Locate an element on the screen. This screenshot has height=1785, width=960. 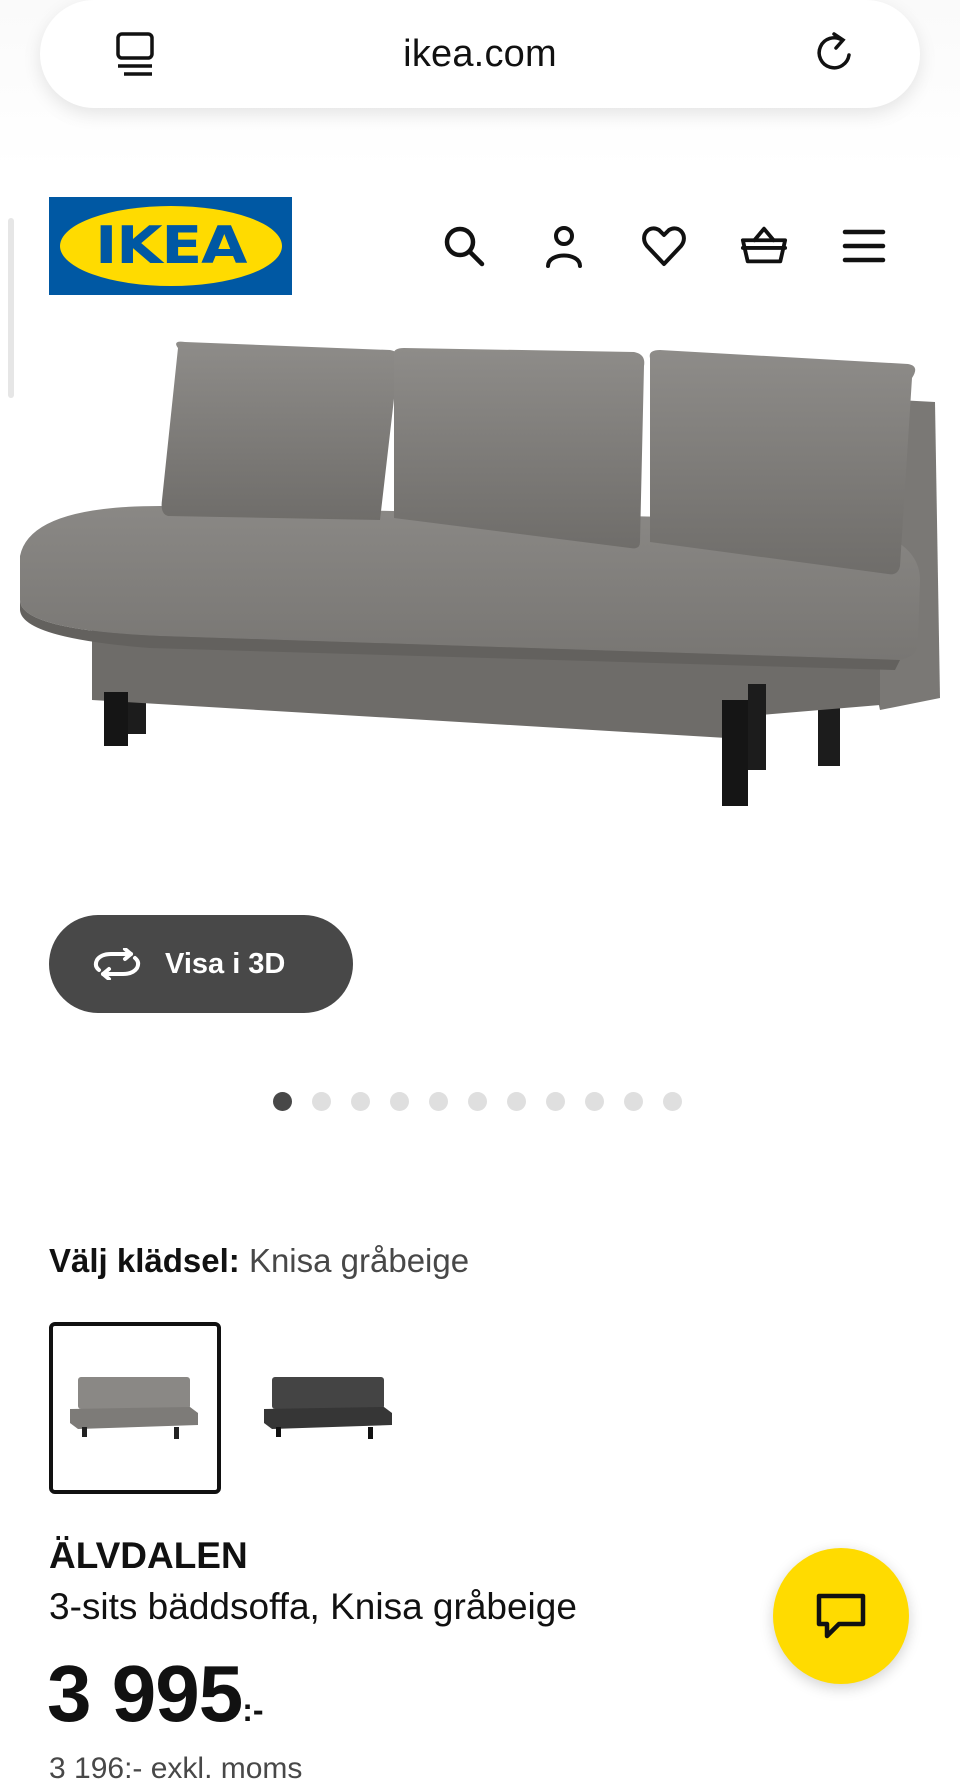
basket-icon is located at coordinates (764, 246).